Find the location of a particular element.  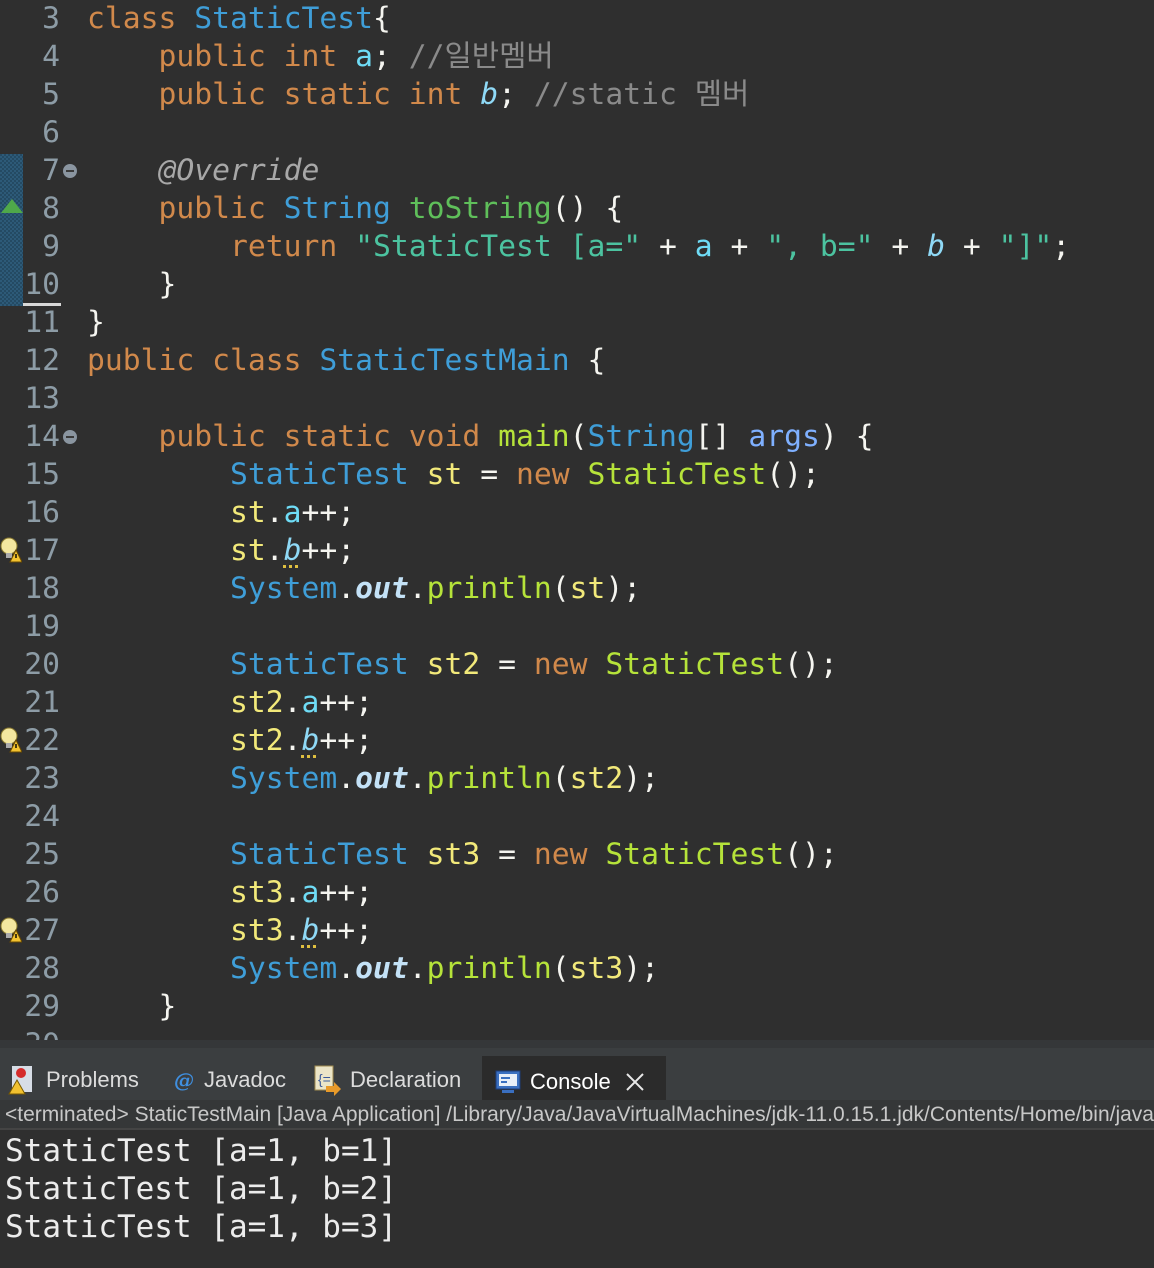

code-line: 11} is located at coordinates (577, 323).